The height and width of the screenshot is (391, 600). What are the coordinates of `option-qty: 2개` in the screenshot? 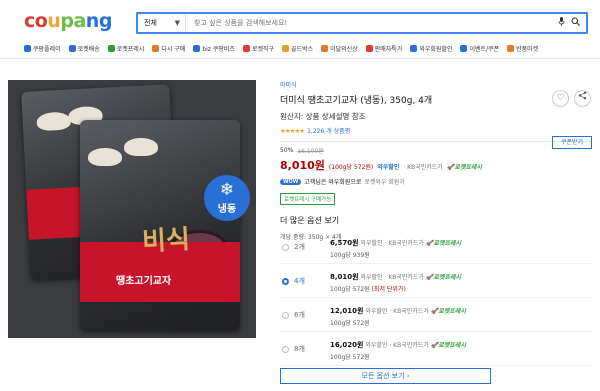 It's located at (299, 247).